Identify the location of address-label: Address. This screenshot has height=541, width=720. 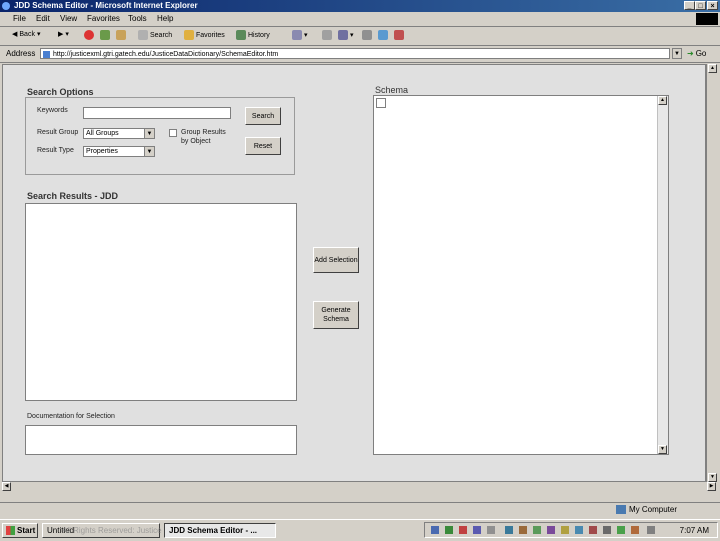
(21, 53).